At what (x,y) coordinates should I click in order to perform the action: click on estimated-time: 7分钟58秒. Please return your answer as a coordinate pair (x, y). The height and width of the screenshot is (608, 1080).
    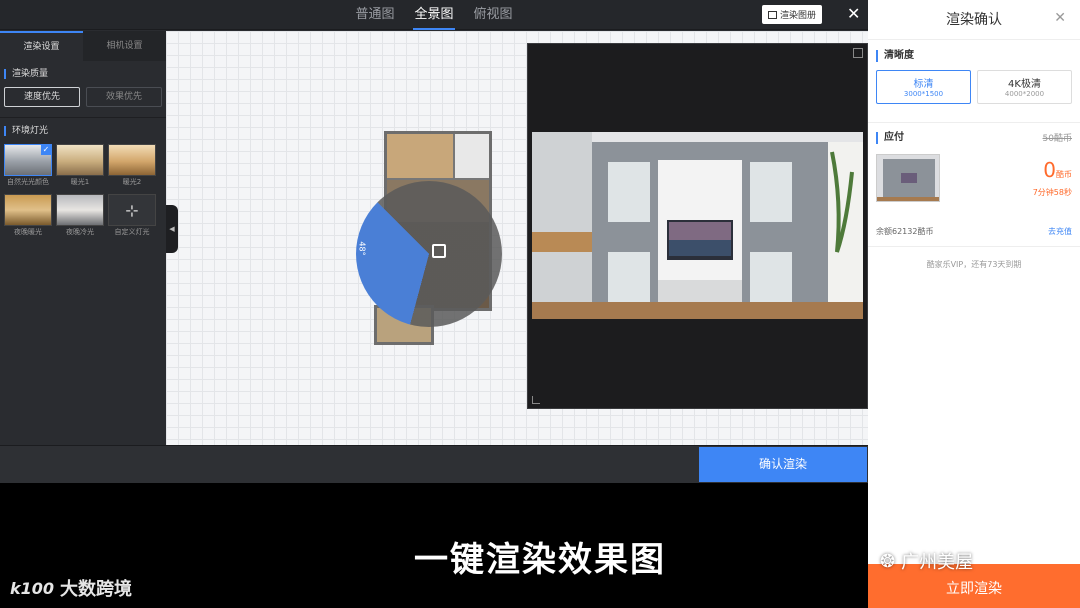
    Looking at the image, I should click on (1052, 192).